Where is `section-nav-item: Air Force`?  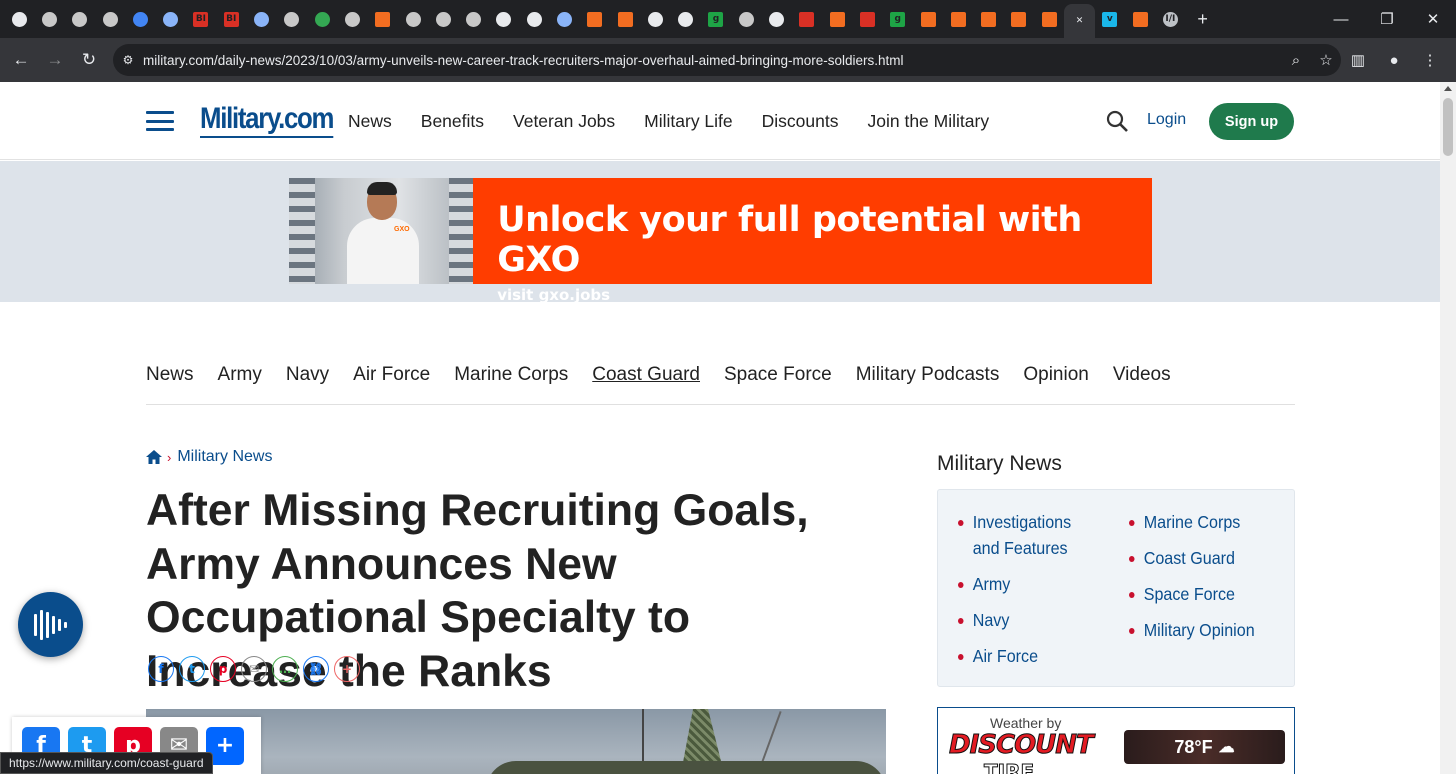 section-nav-item: Air Force is located at coordinates (391, 384).